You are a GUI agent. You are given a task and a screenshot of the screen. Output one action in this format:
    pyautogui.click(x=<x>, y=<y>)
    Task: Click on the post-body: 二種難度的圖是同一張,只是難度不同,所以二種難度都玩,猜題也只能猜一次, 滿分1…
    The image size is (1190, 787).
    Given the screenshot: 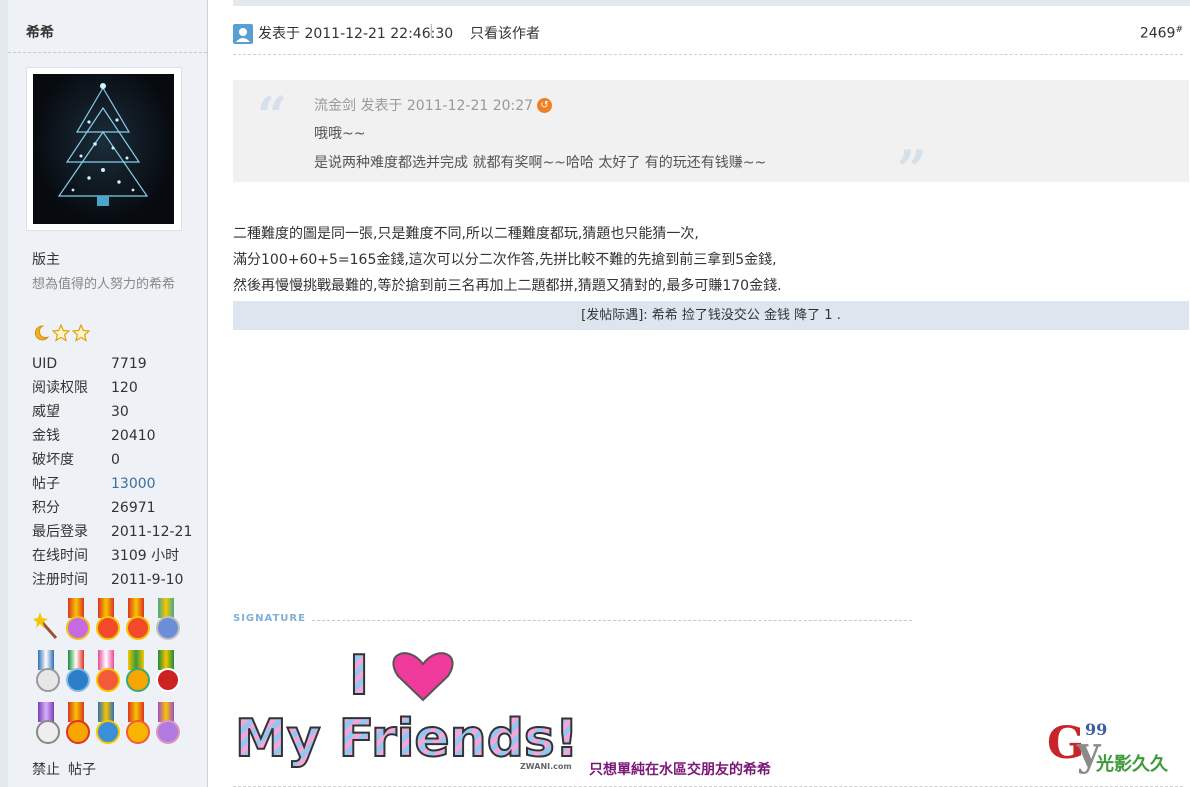 What is the action you would take?
    pyautogui.click(x=708, y=260)
    